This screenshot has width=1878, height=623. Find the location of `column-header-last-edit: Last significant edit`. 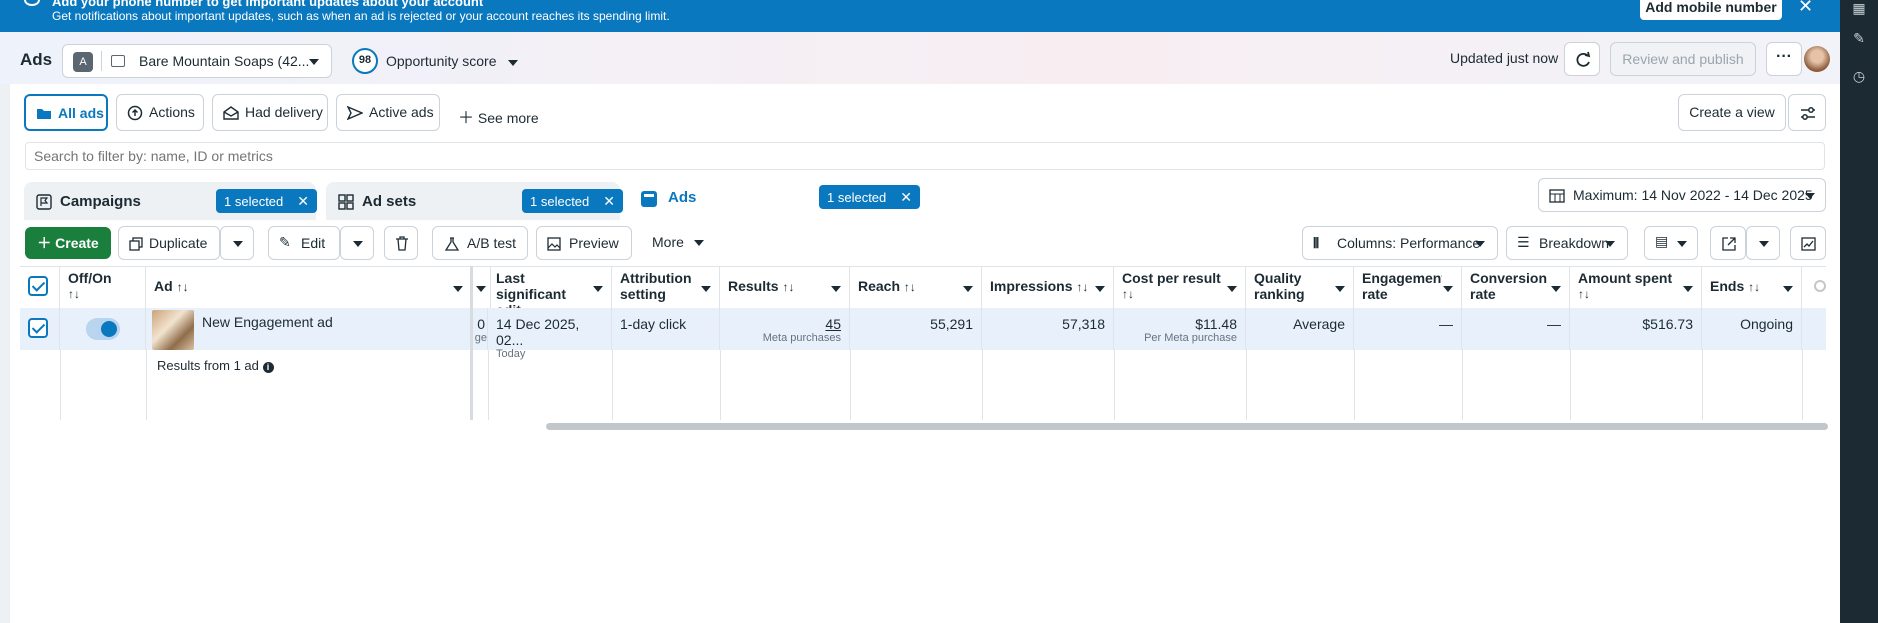

column-header-last-edit: Last significant edit is located at coordinates (550, 292).